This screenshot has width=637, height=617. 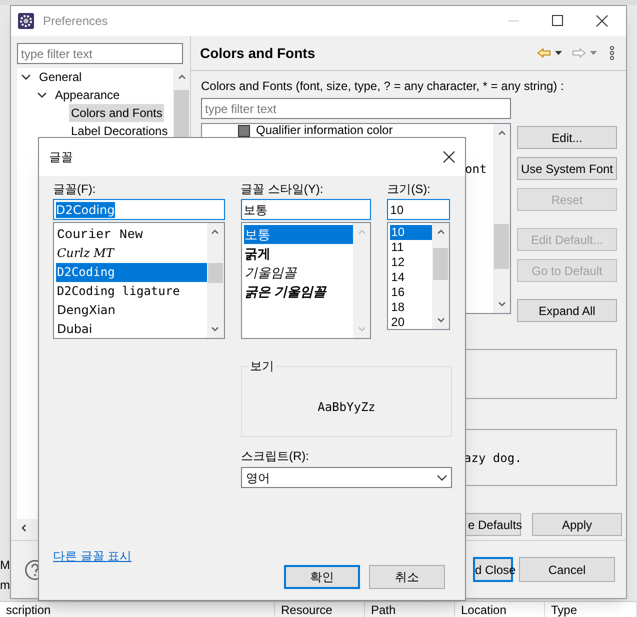 I want to click on list-item: 18, so click(x=411, y=307).